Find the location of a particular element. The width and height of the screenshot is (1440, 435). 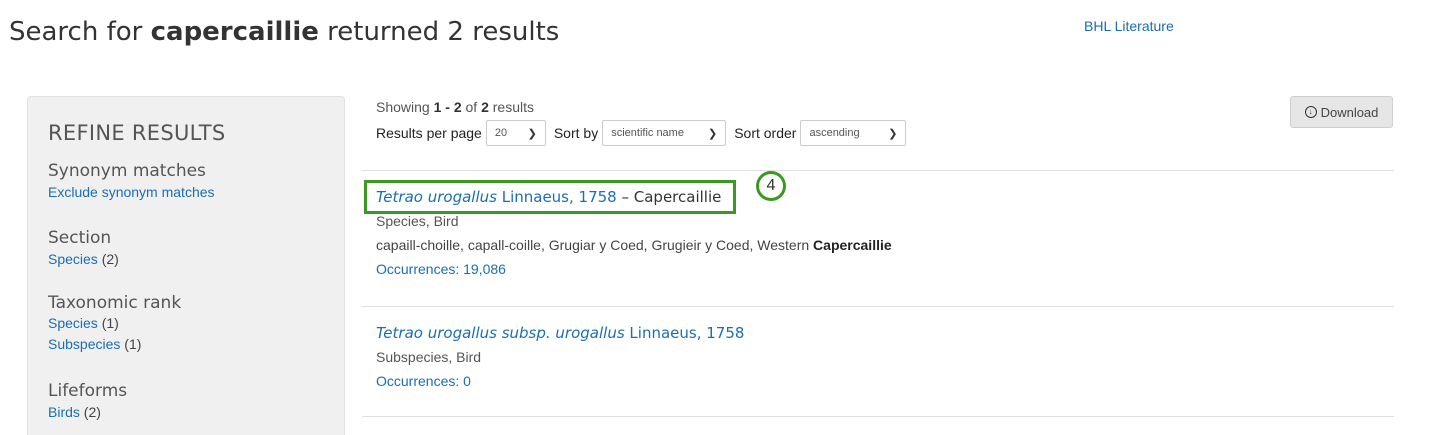

facet-heading: Taxonomic rank is located at coordinates (115, 303).